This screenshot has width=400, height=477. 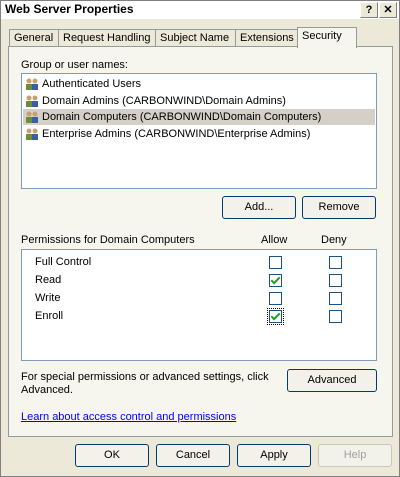 What do you see at coordinates (335, 280) in the screenshot?
I see `read-deny-checkbox` at bounding box center [335, 280].